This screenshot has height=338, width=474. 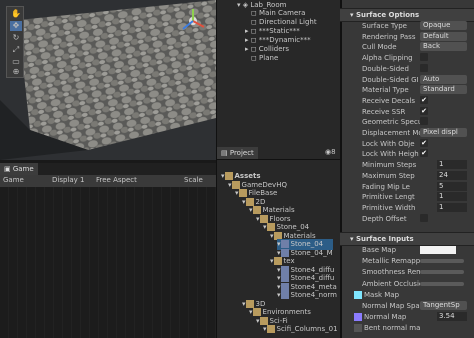 What do you see at coordinates (300, 329) in the screenshot?
I see `project-tree-item: ▾ Scifi_Columns_01` at bounding box center [300, 329].